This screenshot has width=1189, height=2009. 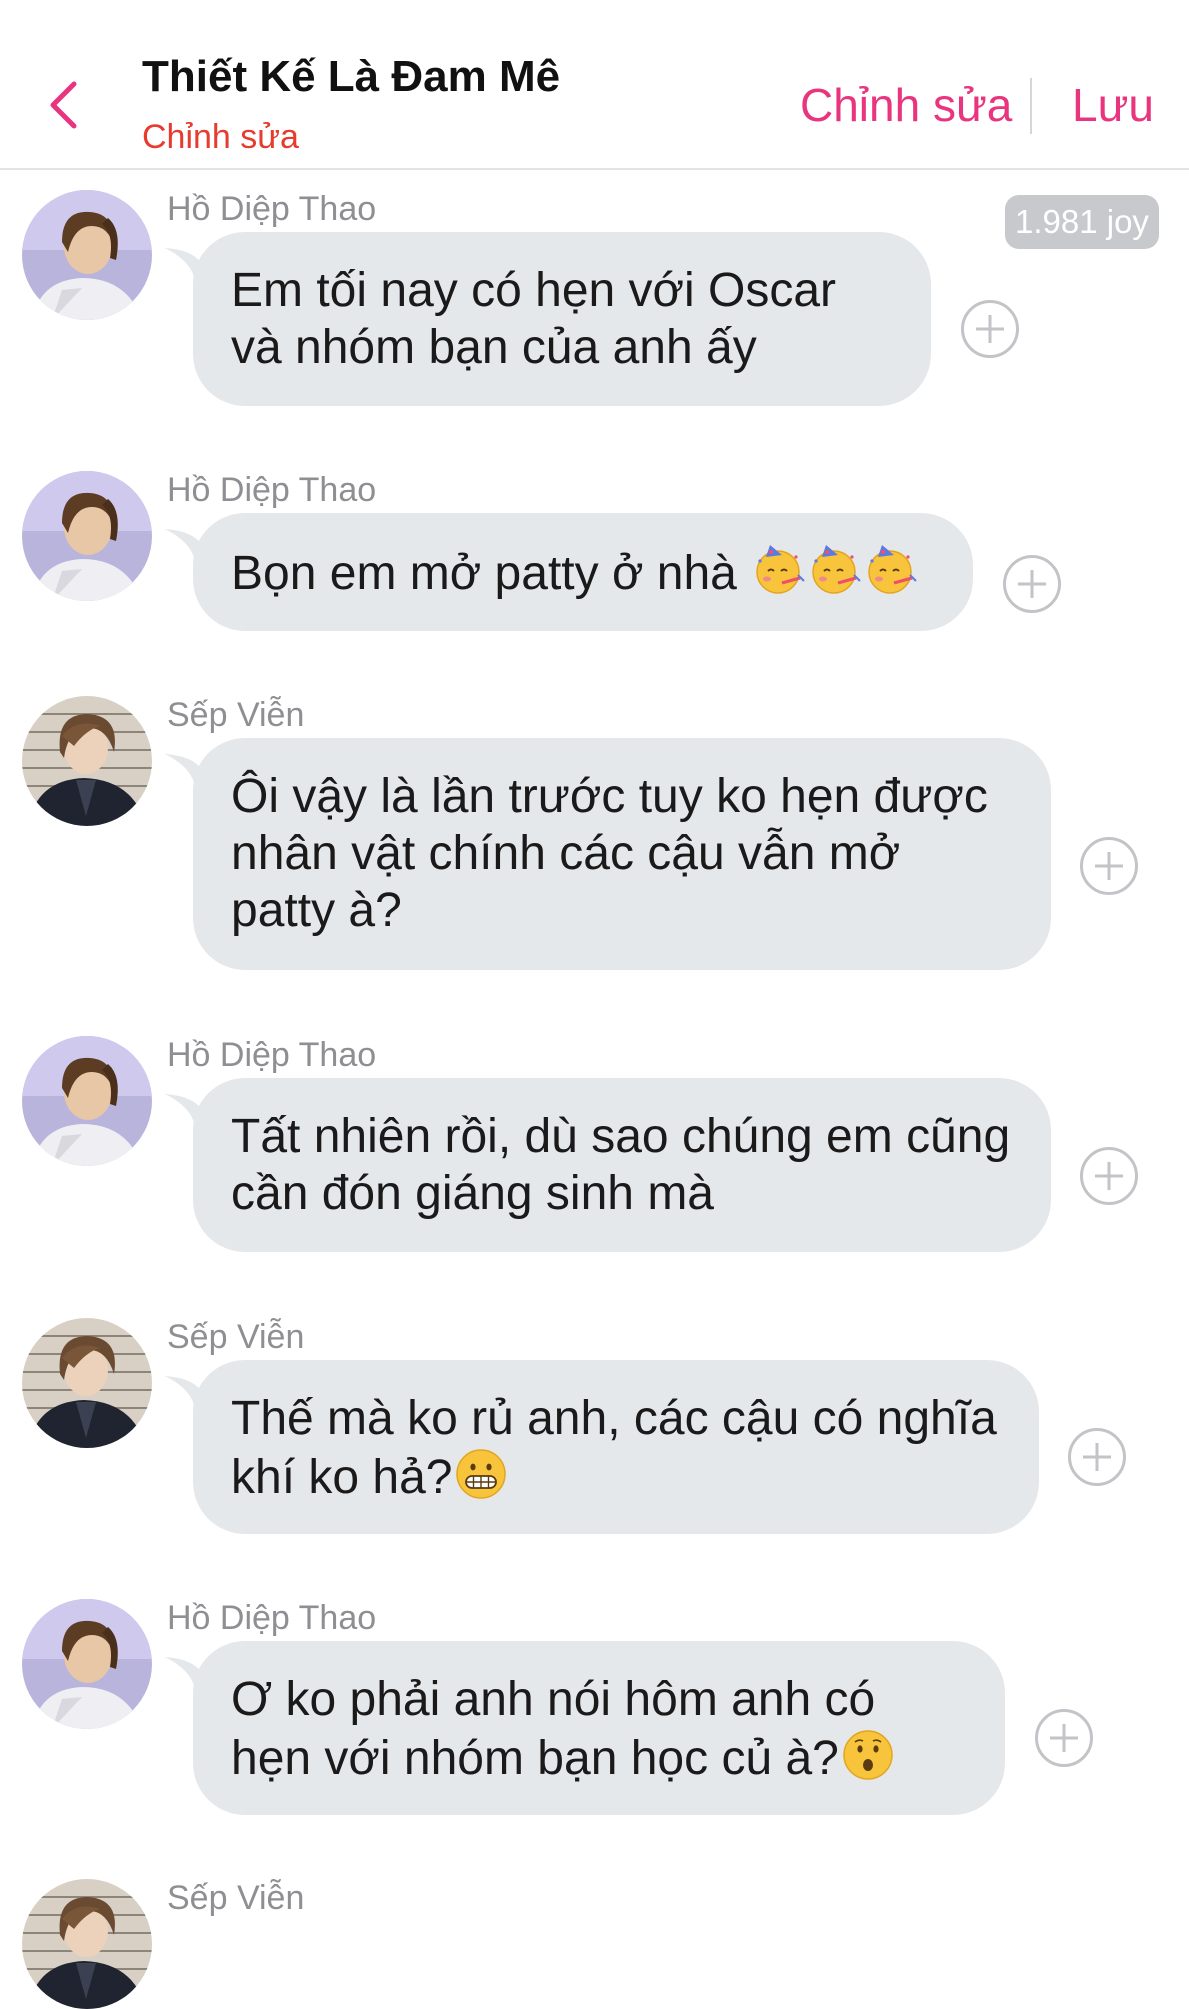 What do you see at coordinates (491, 573) in the screenshot?
I see `message-text: Bọn em mở patty ở nhà` at bounding box center [491, 573].